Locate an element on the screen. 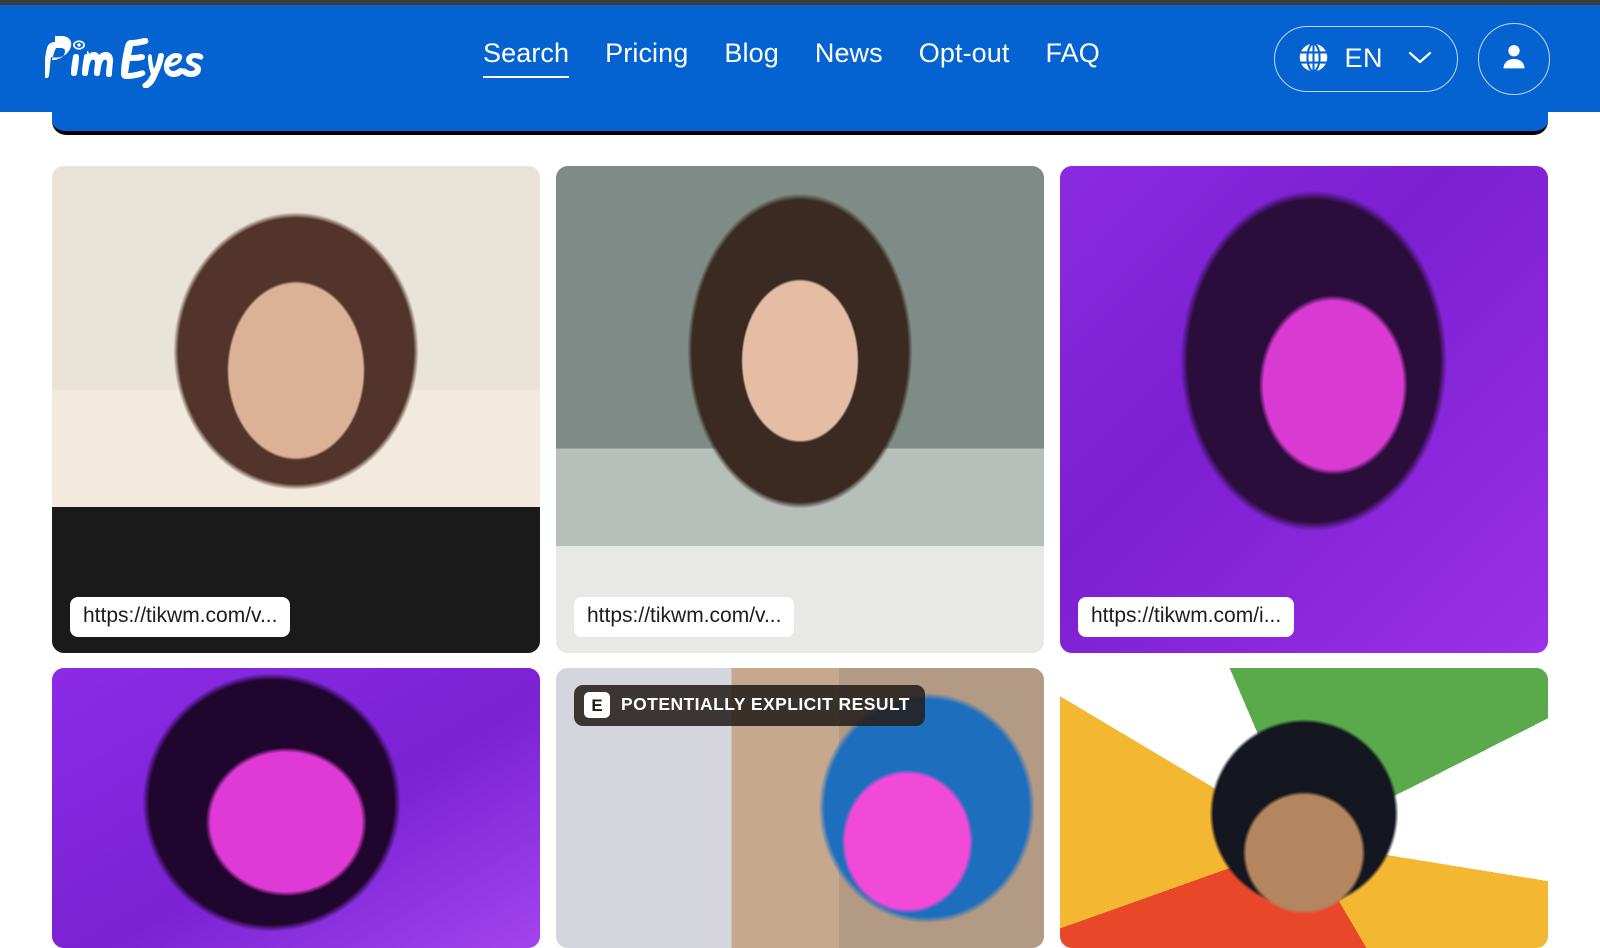 The height and width of the screenshot is (948, 1600). account-avatar-button is located at coordinates (1514, 58).